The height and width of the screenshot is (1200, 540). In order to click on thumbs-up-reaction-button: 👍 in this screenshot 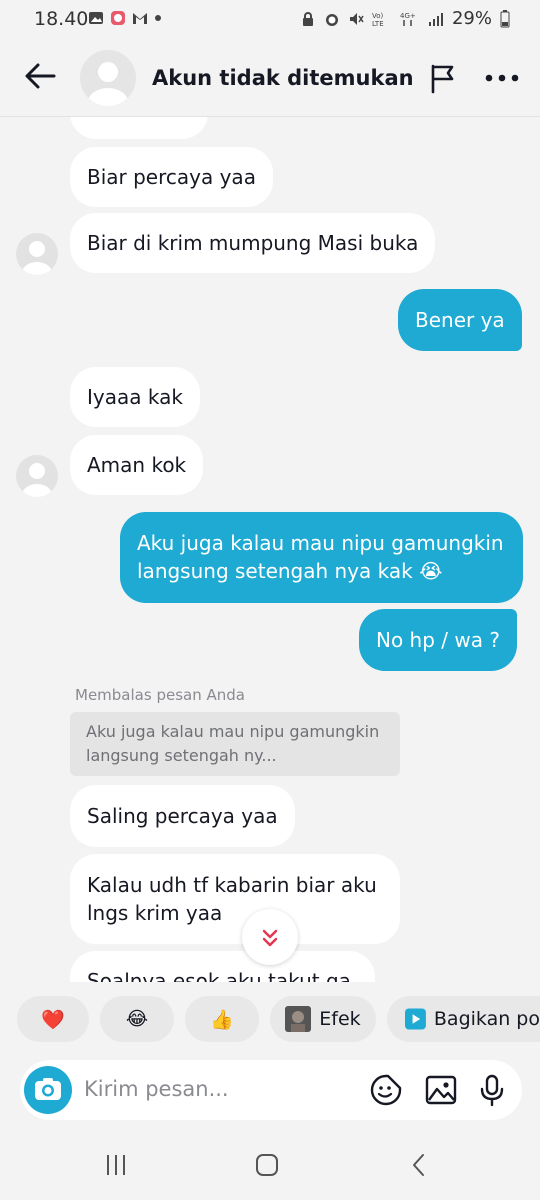, I will do `click(222, 1019)`.